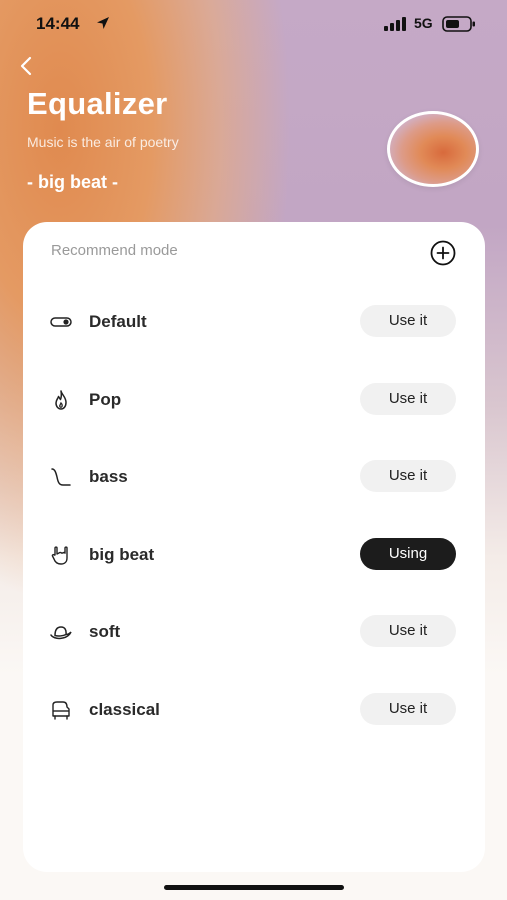 This screenshot has width=507, height=900. What do you see at coordinates (118, 321) in the screenshot?
I see `mode-label: Default` at bounding box center [118, 321].